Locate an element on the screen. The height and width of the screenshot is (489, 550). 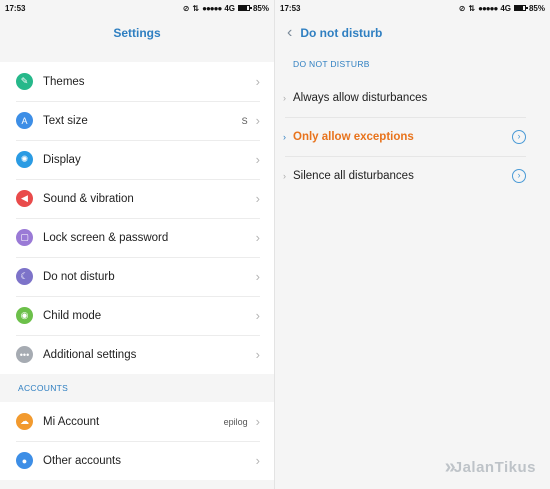
settings-row: ✺ Display › is located at coordinates (137, 159).